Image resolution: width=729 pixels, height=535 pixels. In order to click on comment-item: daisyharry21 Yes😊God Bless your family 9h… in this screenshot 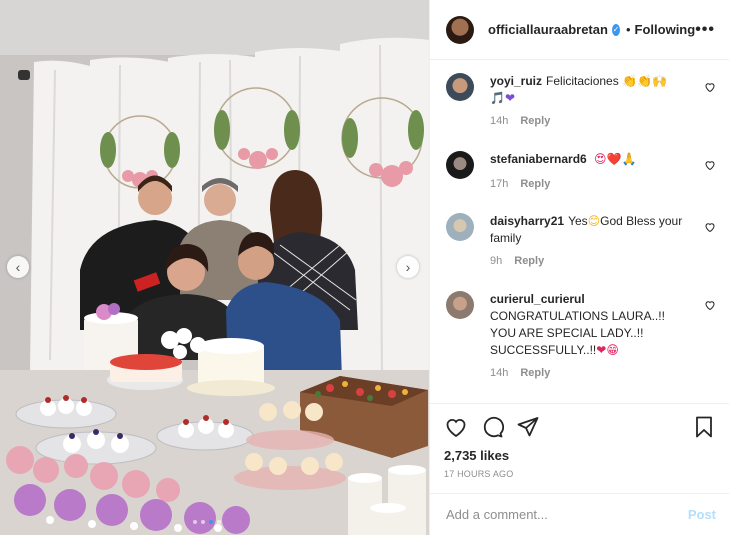, I will do `click(581, 240)`.